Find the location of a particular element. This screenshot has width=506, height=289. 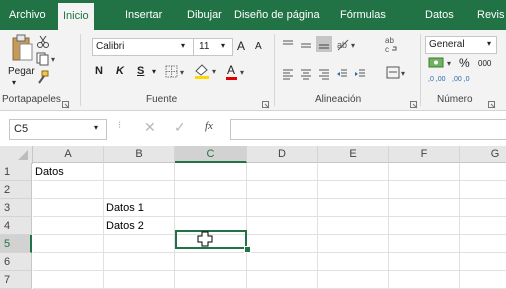

tab-datos: Datos is located at coordinates (439, 15).